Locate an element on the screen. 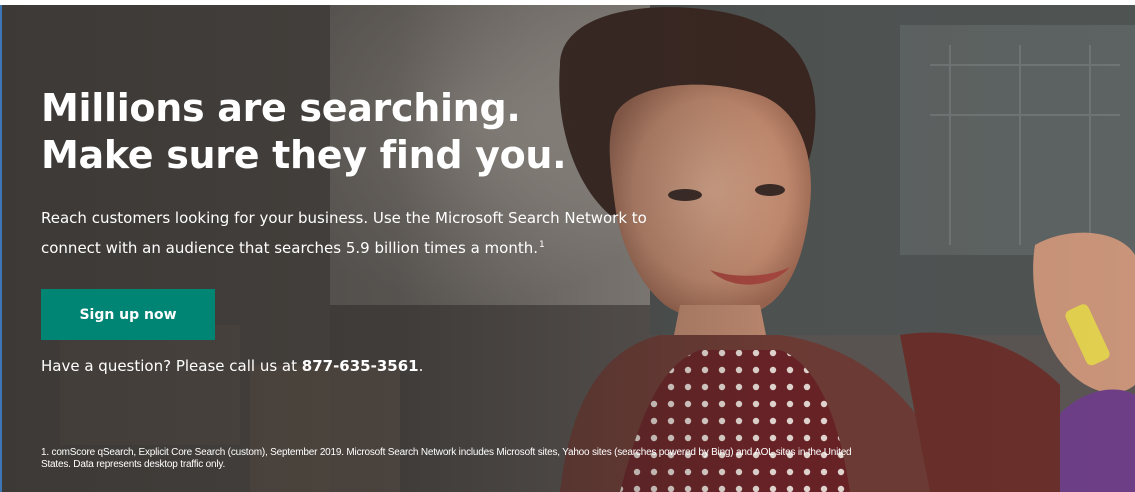  footnote-reference: 1 is located at coordinates (542, 245).